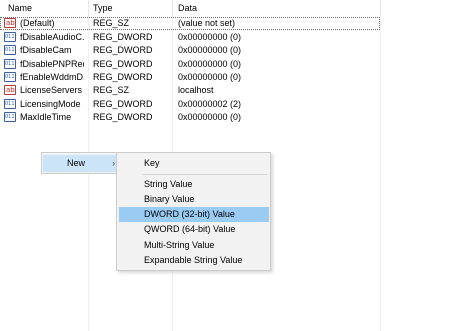 This screenshot has width=474, height=331. I want to click on submenu-item-label: QWORD (64-bit) Value, so click(190, 229).